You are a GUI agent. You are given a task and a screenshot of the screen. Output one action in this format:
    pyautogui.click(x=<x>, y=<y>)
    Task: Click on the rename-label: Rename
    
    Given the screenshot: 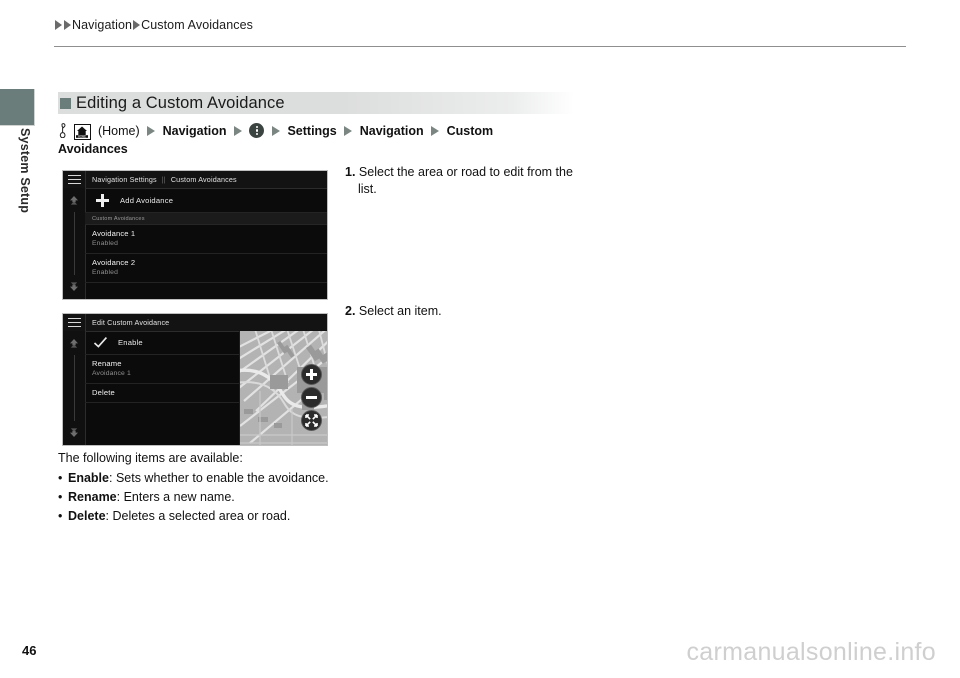 What is the action you would take?
    pyautogui.click(x=107, y=363)
    